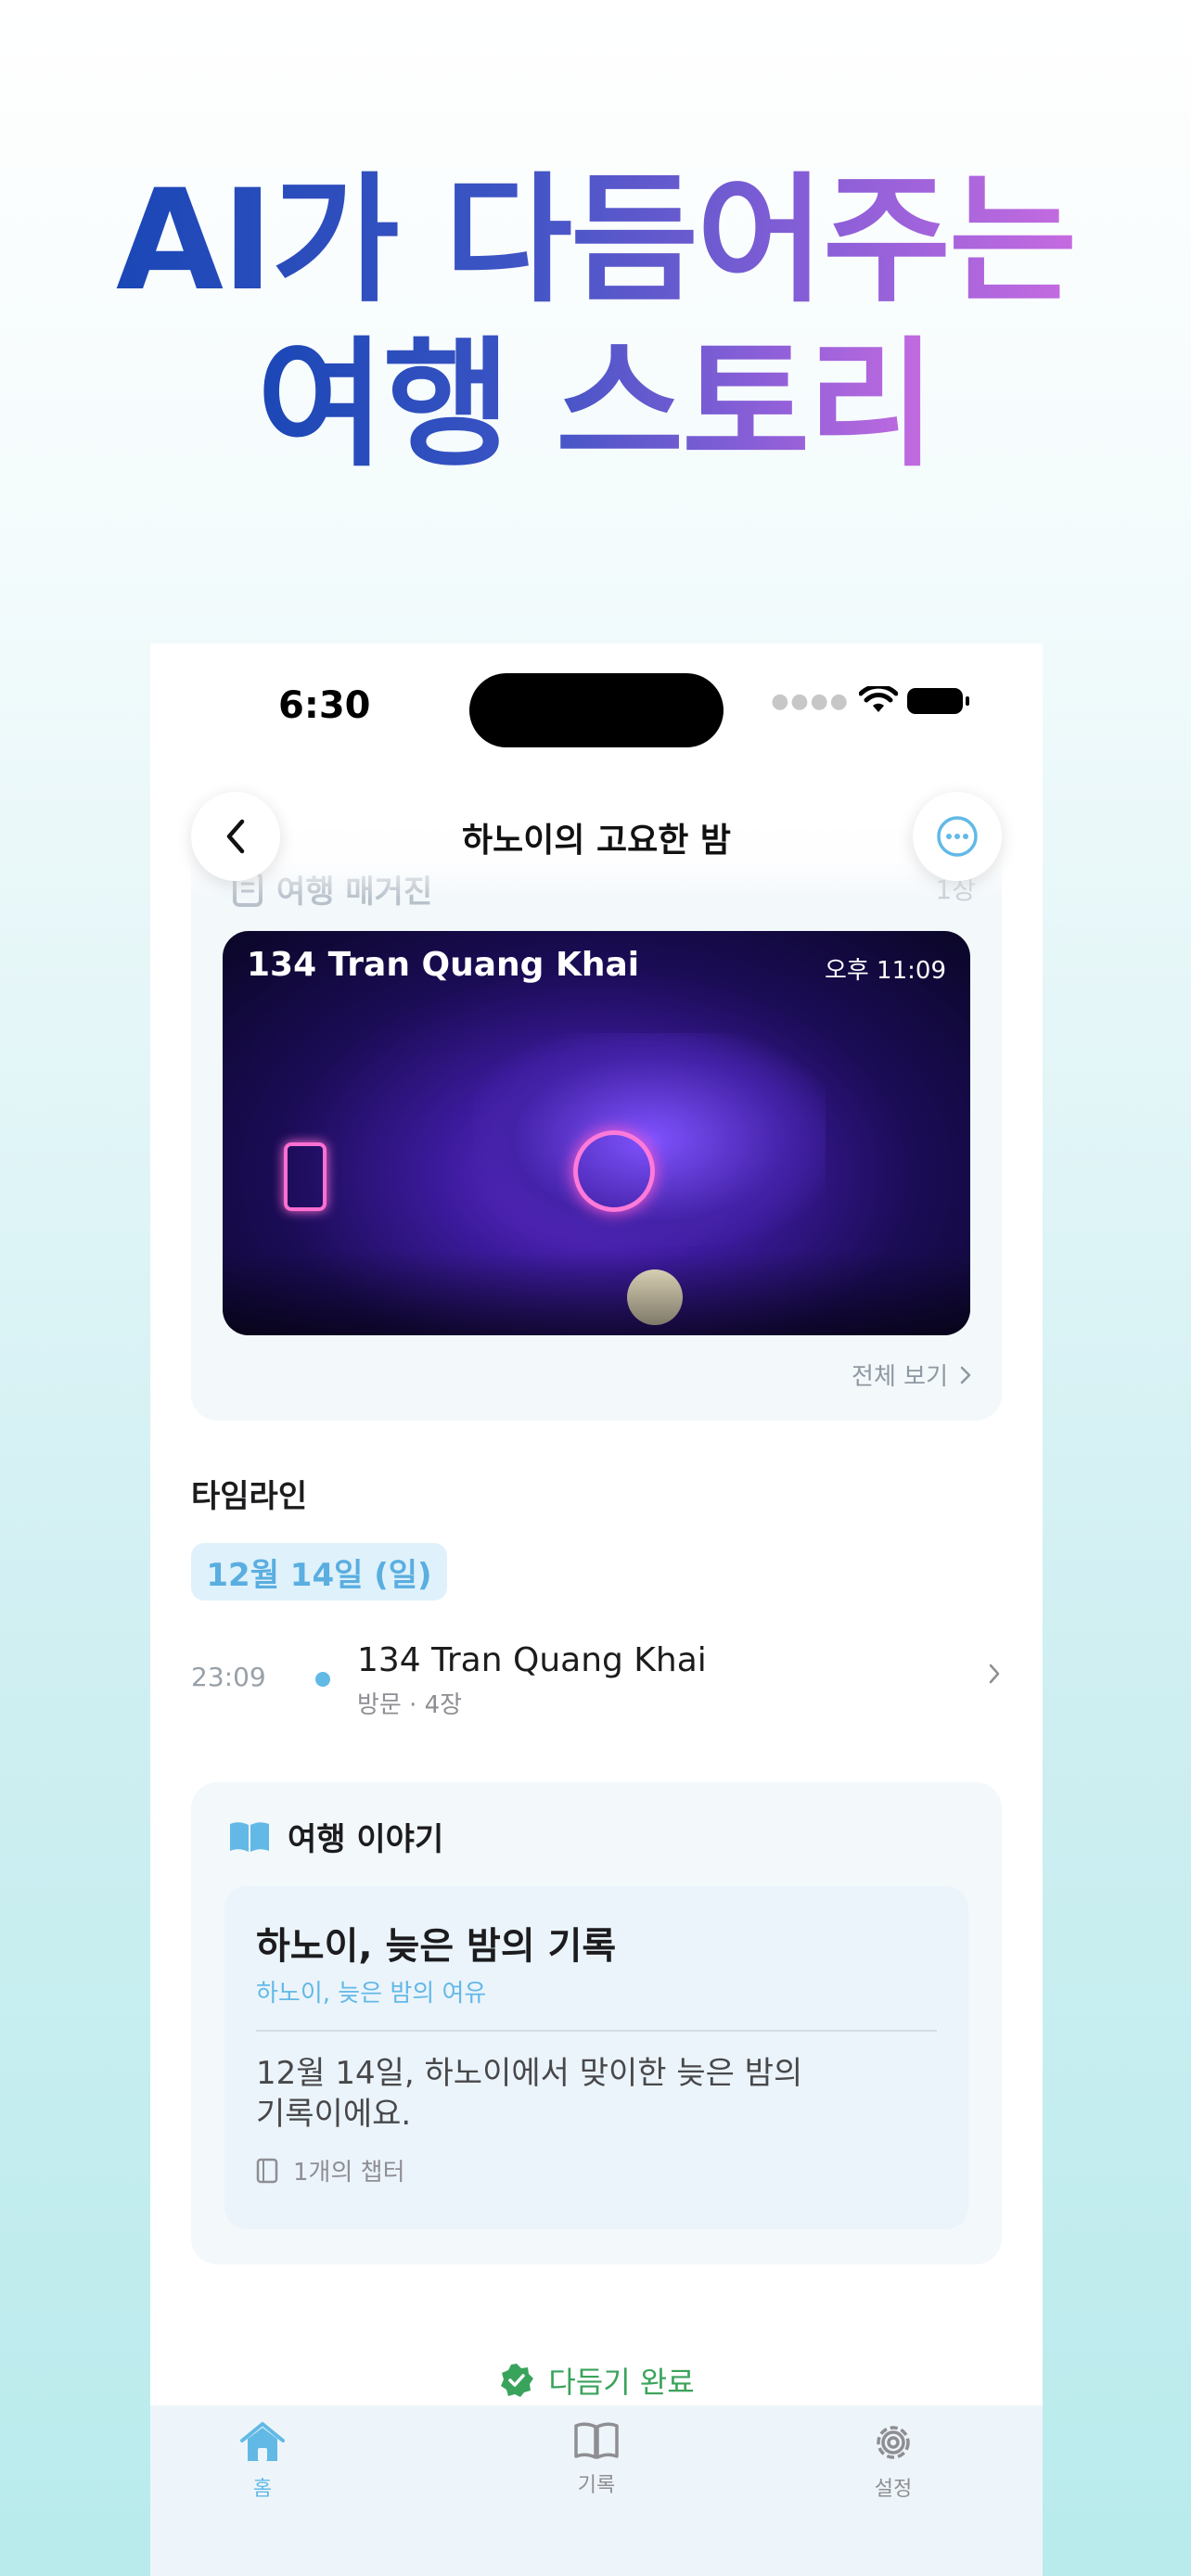 The height and width of the screenshot is (2576, 1191). I want to click on timeline-entry: 23:09 134 Tran Quang Khai 방문 · 4장, so click(597, 1682).